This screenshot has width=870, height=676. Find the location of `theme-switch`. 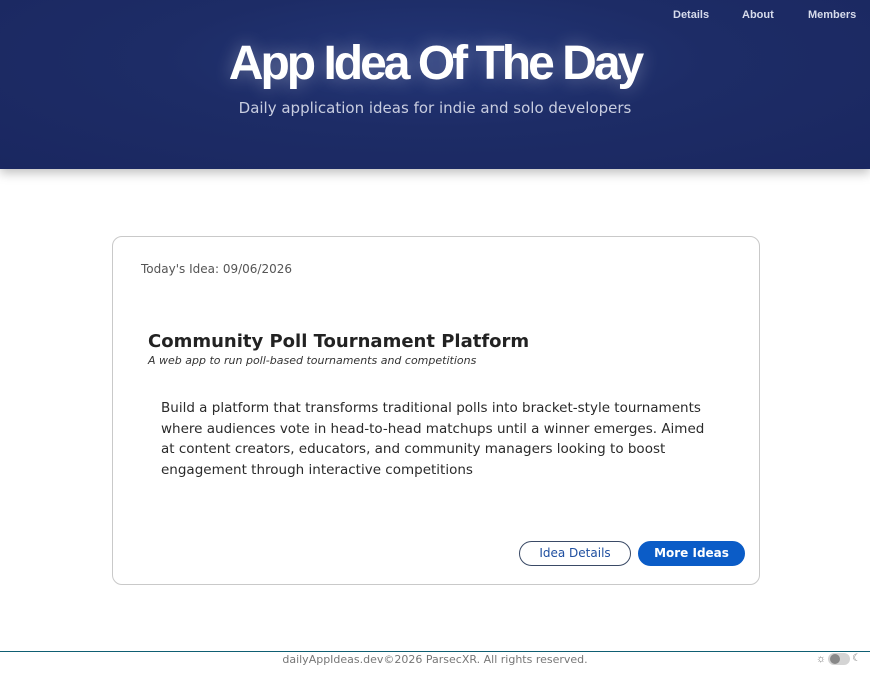

theme-switch is located at coordinates (839, 659).